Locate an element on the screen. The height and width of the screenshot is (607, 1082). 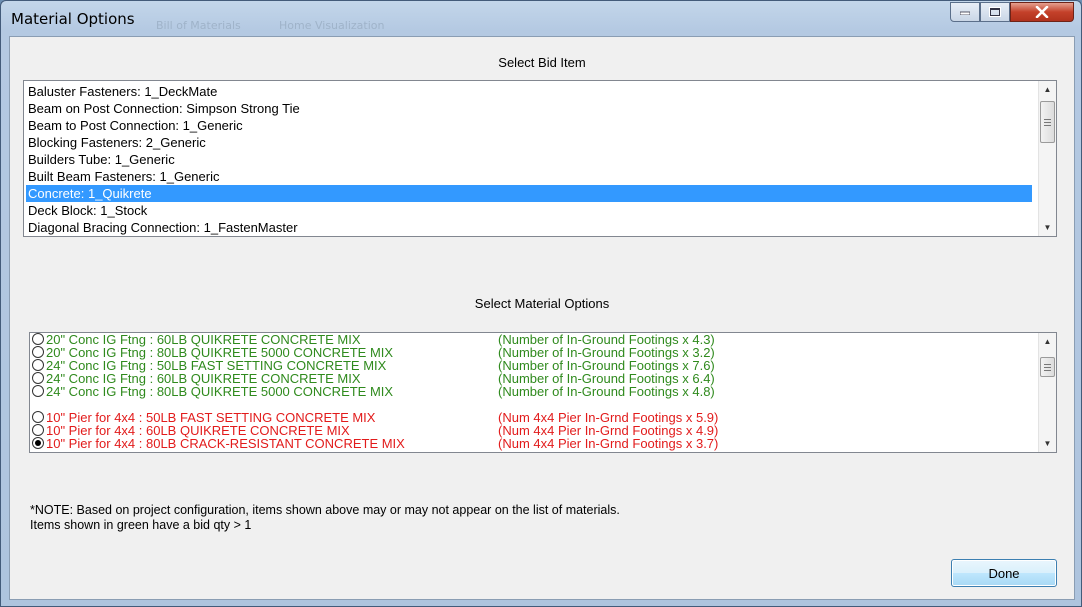
material-options-heading: Select Material Options is located at coordinates (542, 303).